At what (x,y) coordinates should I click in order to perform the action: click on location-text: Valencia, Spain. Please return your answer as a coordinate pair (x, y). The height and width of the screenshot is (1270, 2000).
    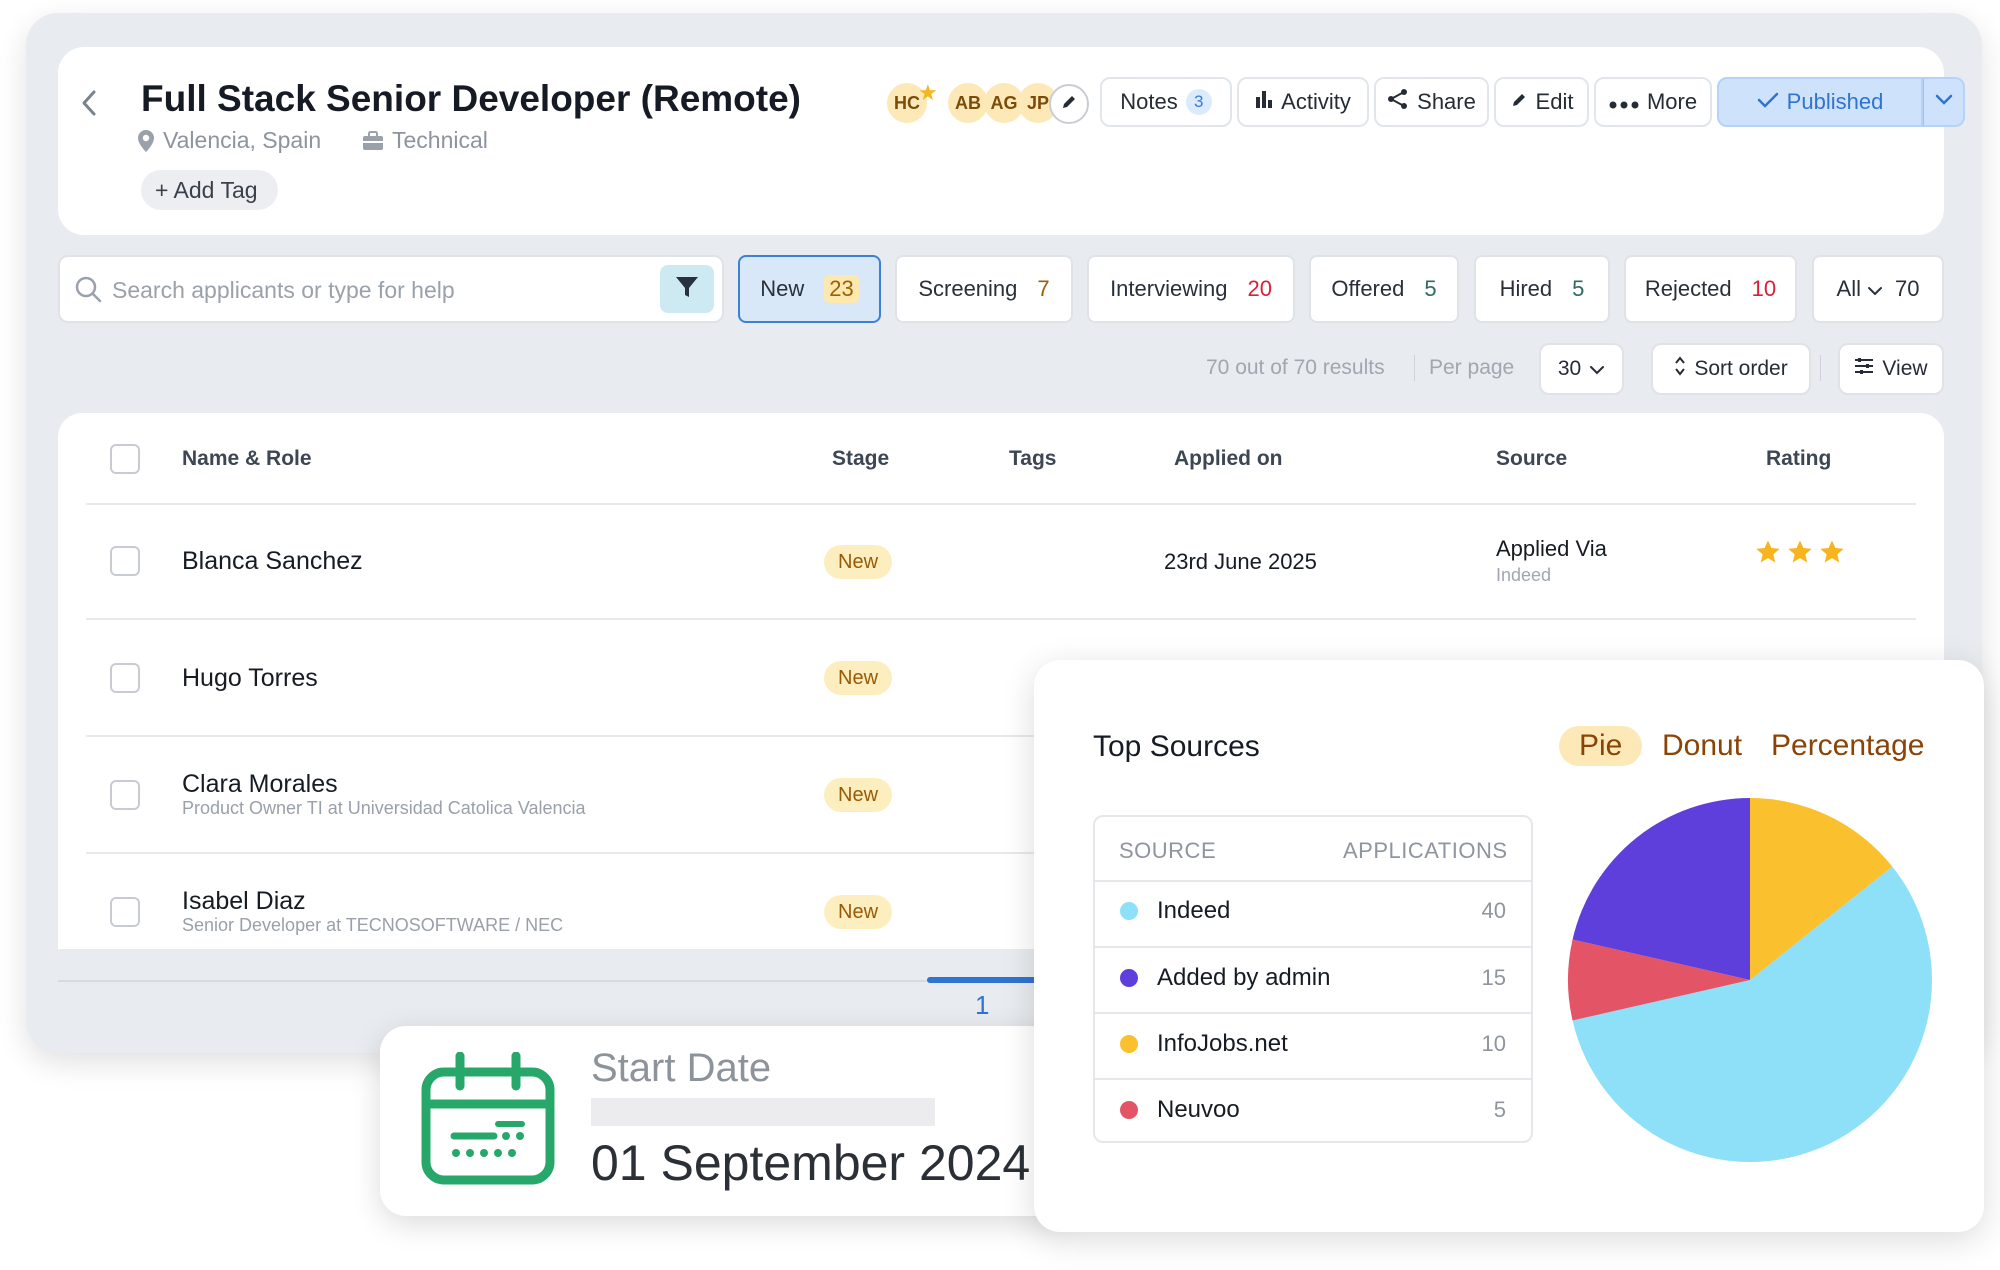
    Looking at the image, I should click on (242, 140).